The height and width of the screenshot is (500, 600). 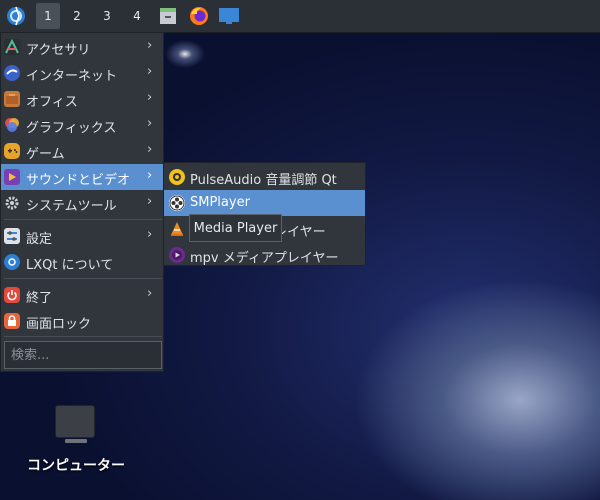 What do you see at coordinates (71, 128) in the screenshot?
I see `menu-item-label: グラフィックス` at bounding box center [71, 128].